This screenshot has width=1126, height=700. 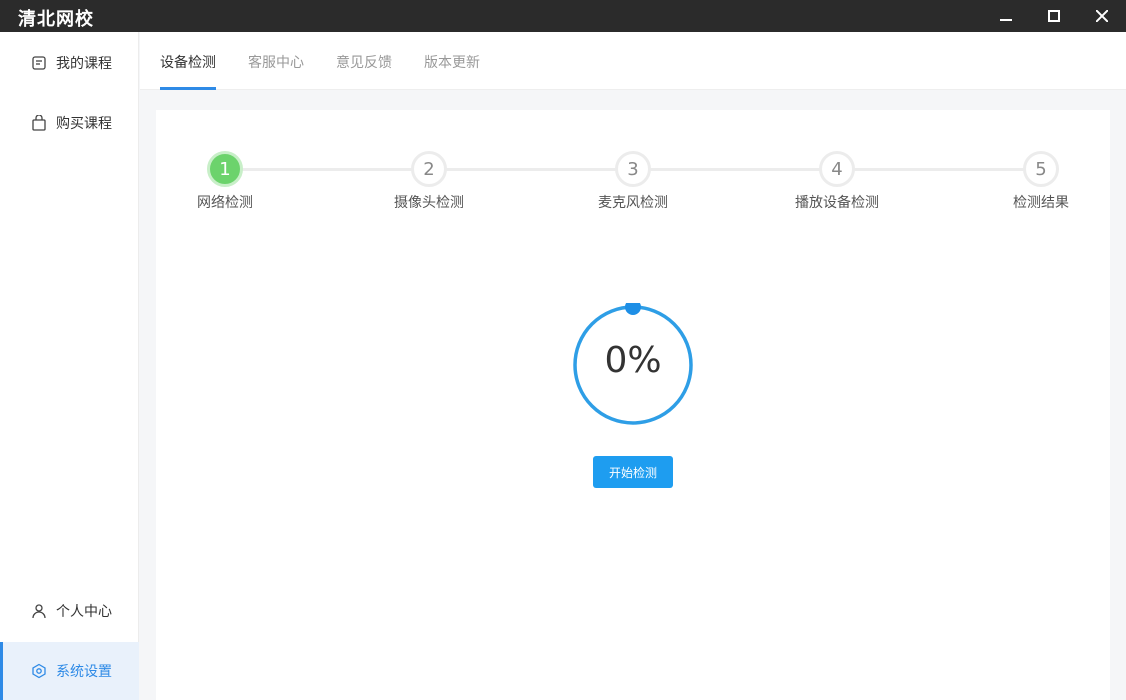 I want to click on shopping-bag-icon, so click(x=39, y=123).